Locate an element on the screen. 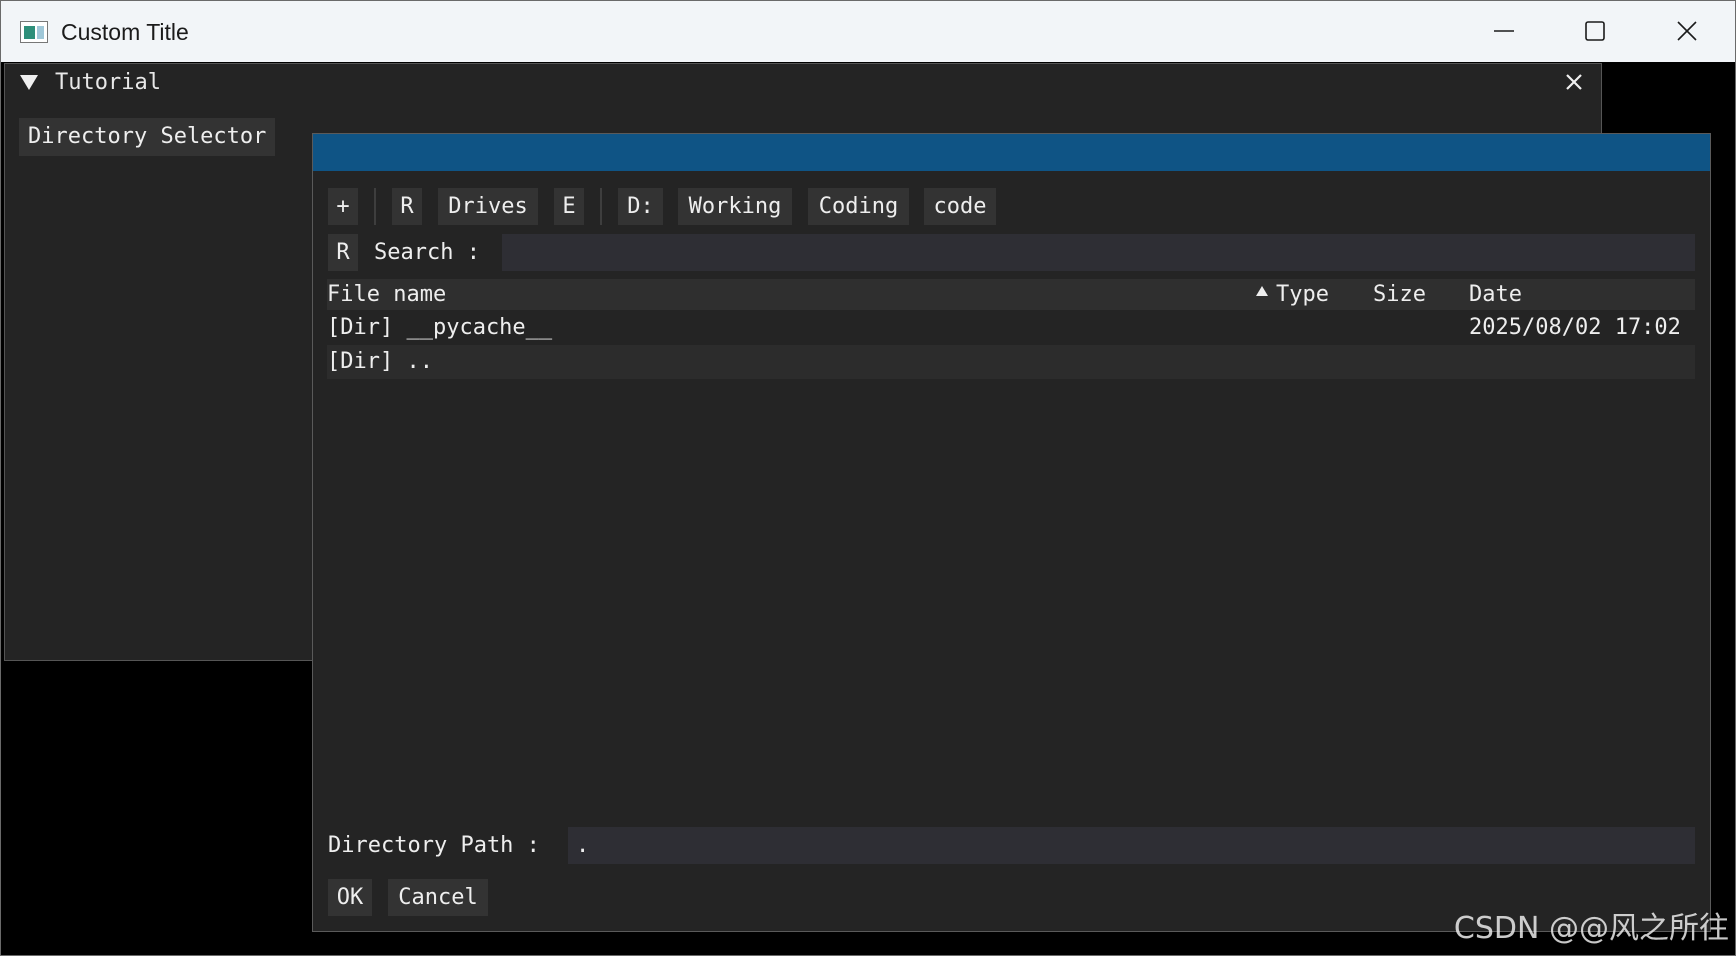 The height and width of the screenshot is (956, 1736). file-table-header: File name Type Size Date is located at coordinates (1011, 294).